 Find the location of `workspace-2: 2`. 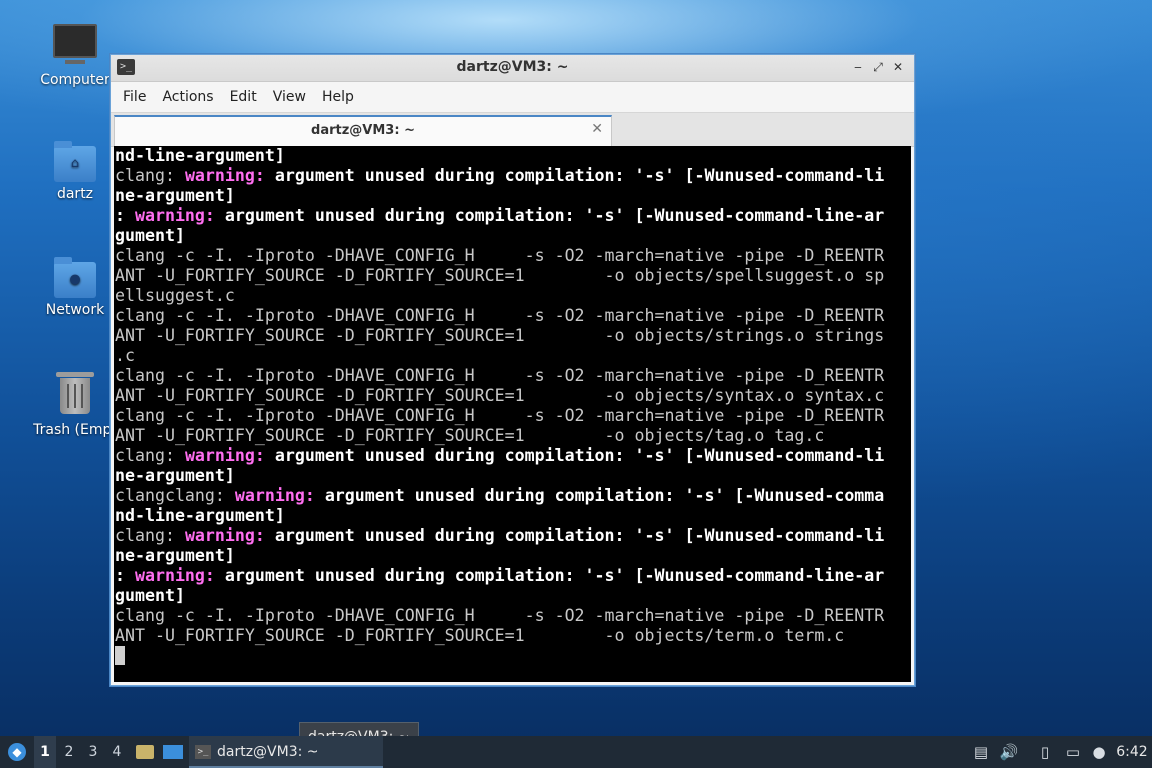

workspace-2: 2 is located at coordinates (69, 752).